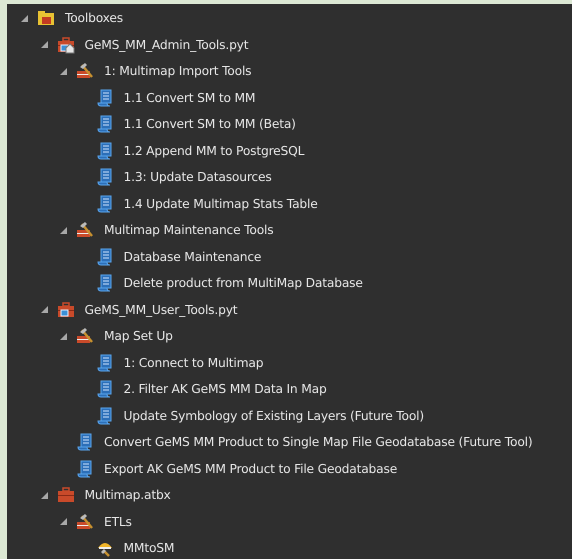 The image size is (572, 559). What do you see at coordinates (46, 18) in the screenshot?
I see `toolbox-folder-icon` at bounding box center [46, 18].